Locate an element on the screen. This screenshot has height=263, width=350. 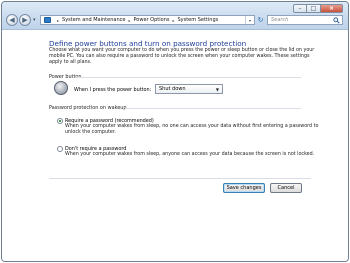
close-button: × is located at coordinates (332, 8).